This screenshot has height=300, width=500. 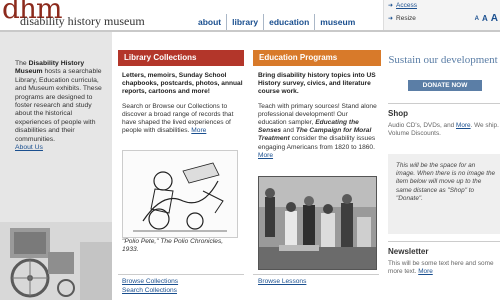 I want to click on library-links: Browse Collections Search Collections, so click(x=150, y=286).